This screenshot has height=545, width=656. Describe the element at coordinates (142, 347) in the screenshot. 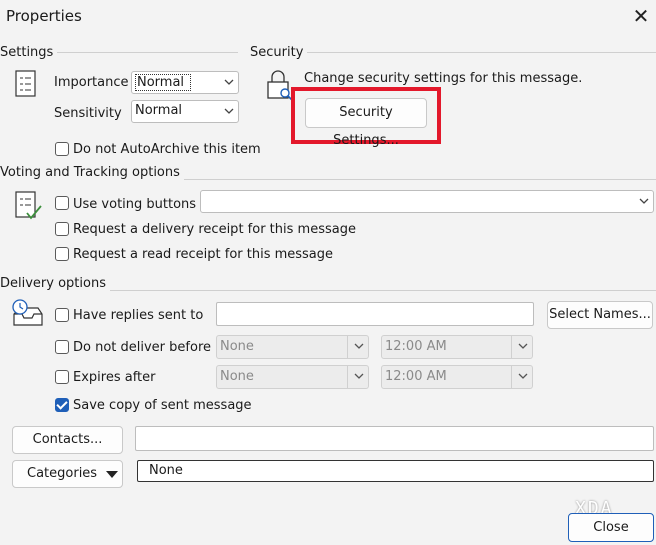

I see `do-not-deliver-label: Do not deliver before` at that location.